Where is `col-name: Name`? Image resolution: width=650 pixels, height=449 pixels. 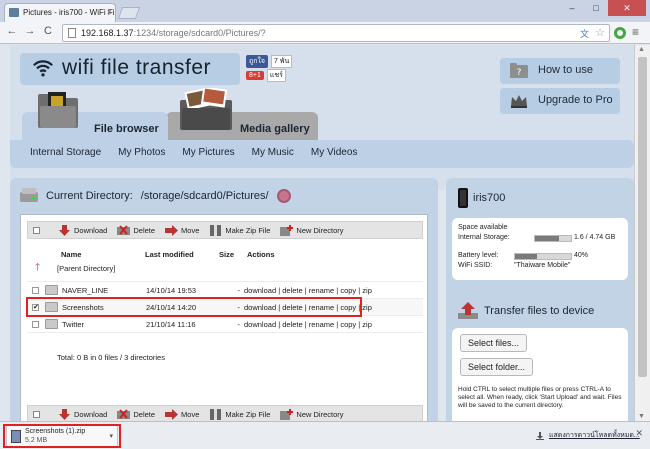 col-name: Name is located at coordinates (103, 254).